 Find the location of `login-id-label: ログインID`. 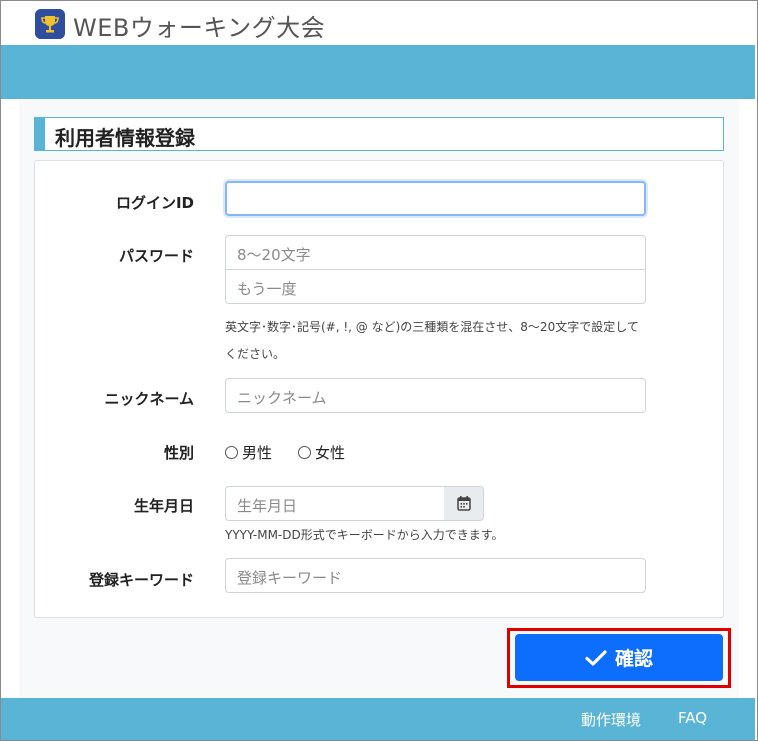

login-id-label: ログインID is located at coordinates (154, 203).